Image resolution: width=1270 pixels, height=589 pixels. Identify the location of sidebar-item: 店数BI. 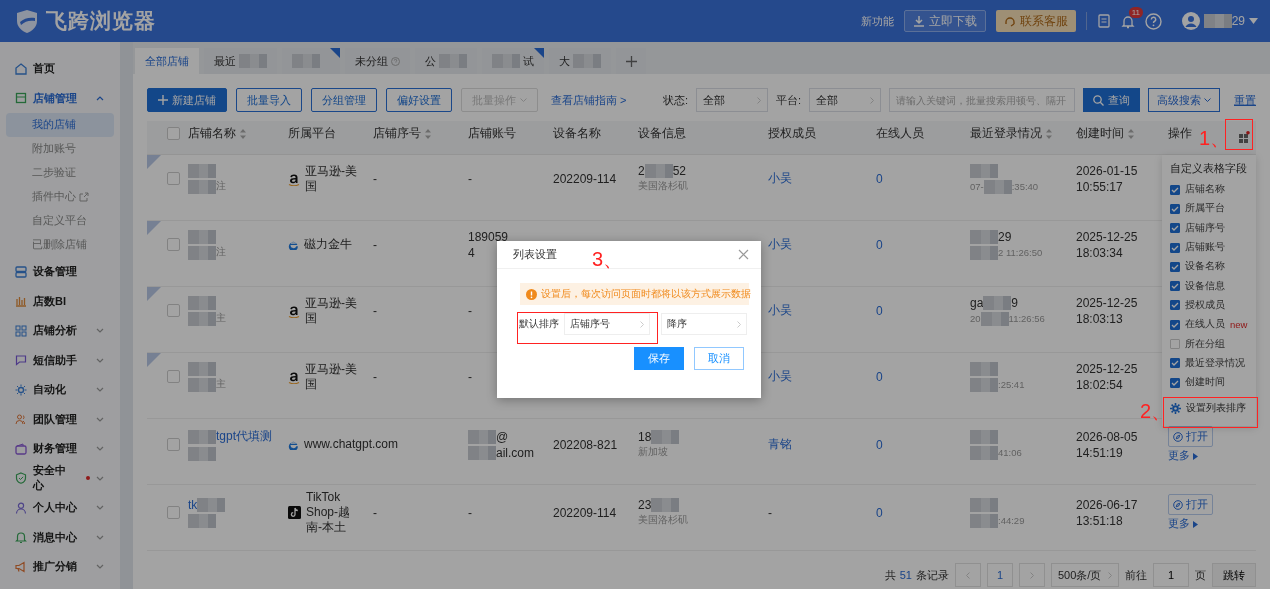
(60, 301).